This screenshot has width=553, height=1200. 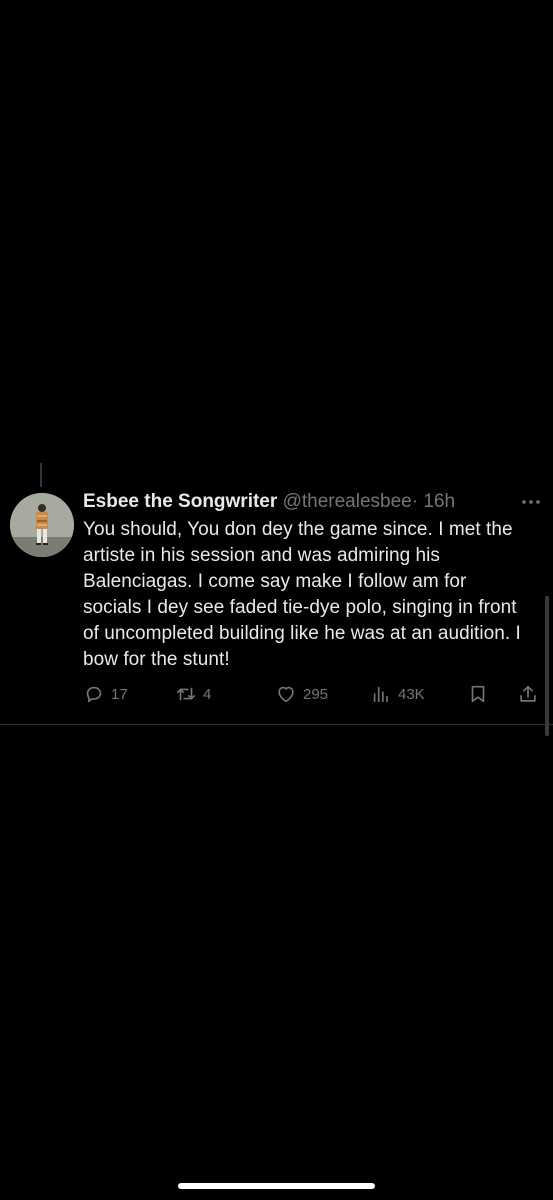 I want to click on home-indicator, so click(x=276, y=1186).